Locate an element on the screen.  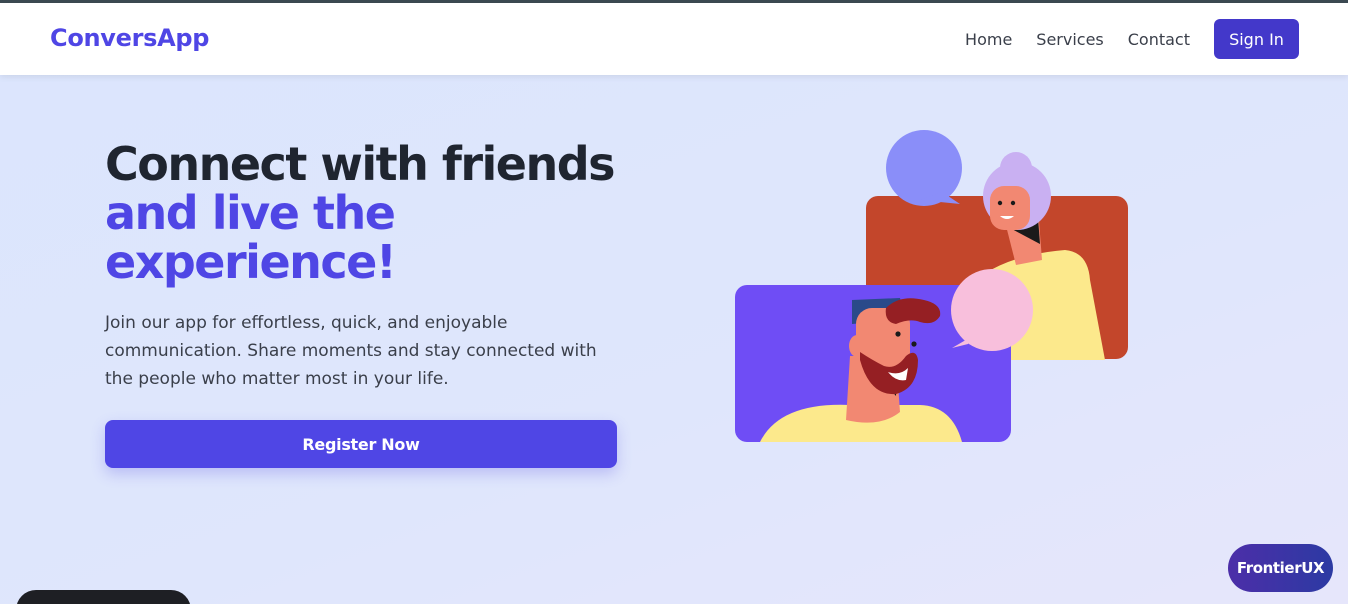
main-nav: Home Services Contact Sign In is located at coordinates (1132, 39).